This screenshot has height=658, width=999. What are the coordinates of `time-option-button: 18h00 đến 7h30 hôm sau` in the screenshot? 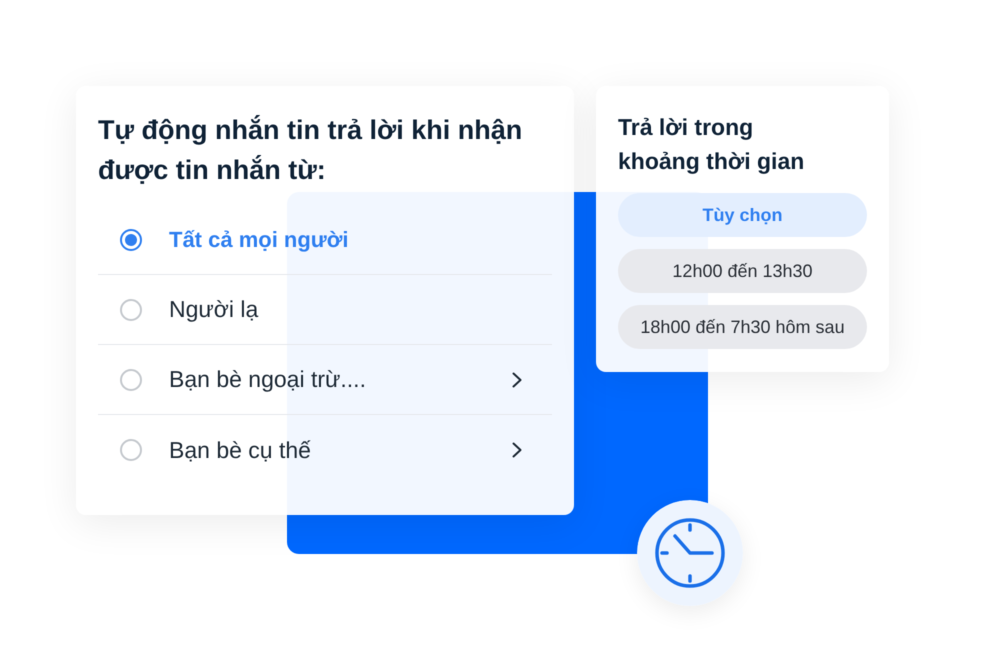 It's located at (742, 327).